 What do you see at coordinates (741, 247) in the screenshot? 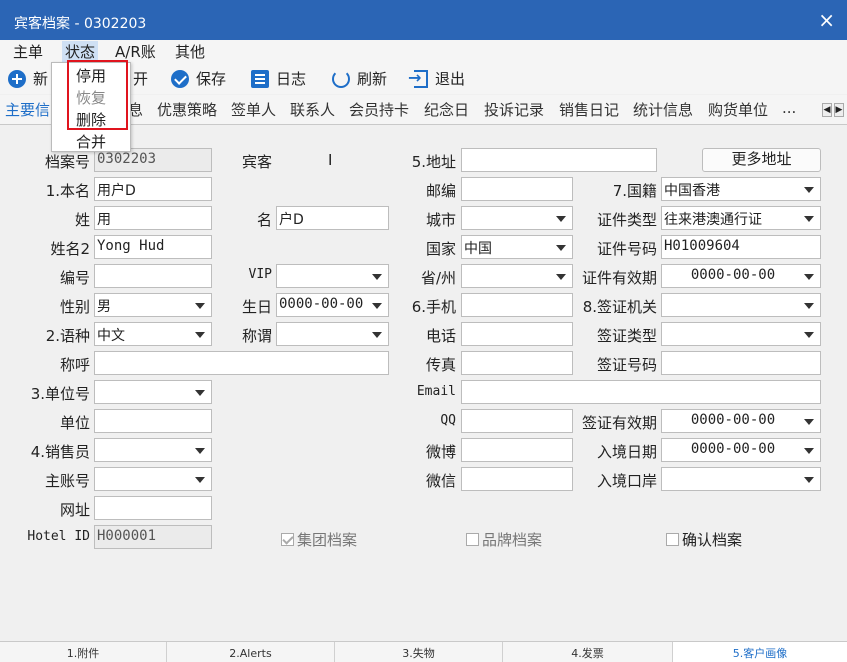
I see `id-number-field: H01009604` at bounding box center [741, 247].